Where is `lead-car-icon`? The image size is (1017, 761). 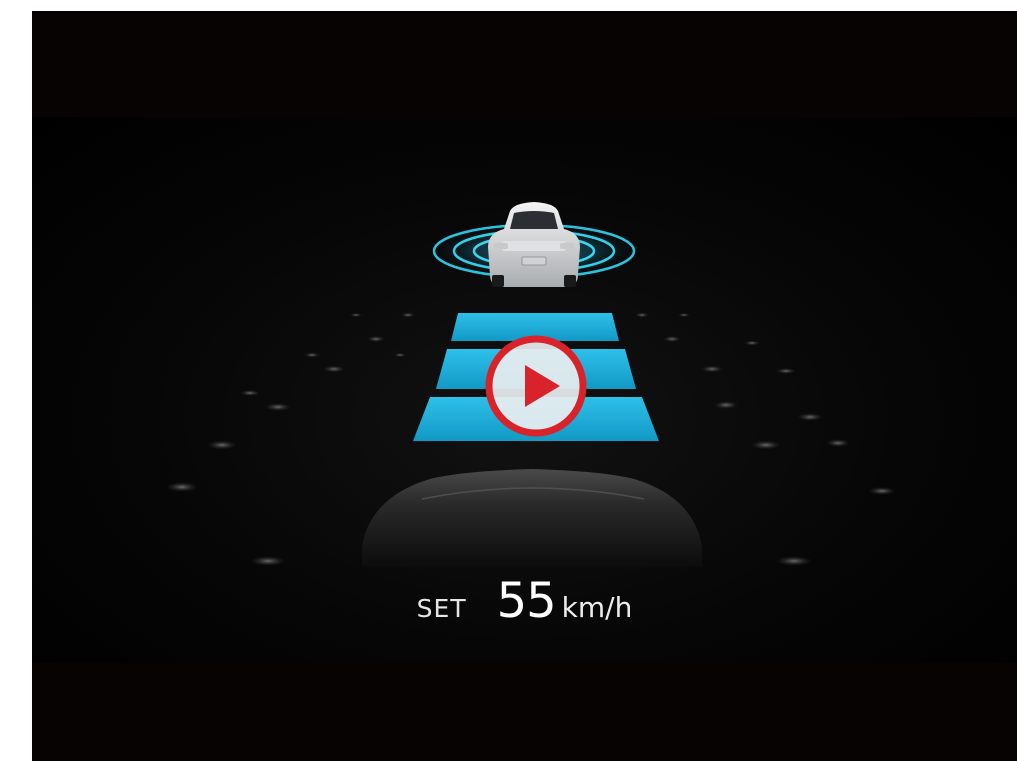
lead-car-icon is located at coordinates (534, 244).